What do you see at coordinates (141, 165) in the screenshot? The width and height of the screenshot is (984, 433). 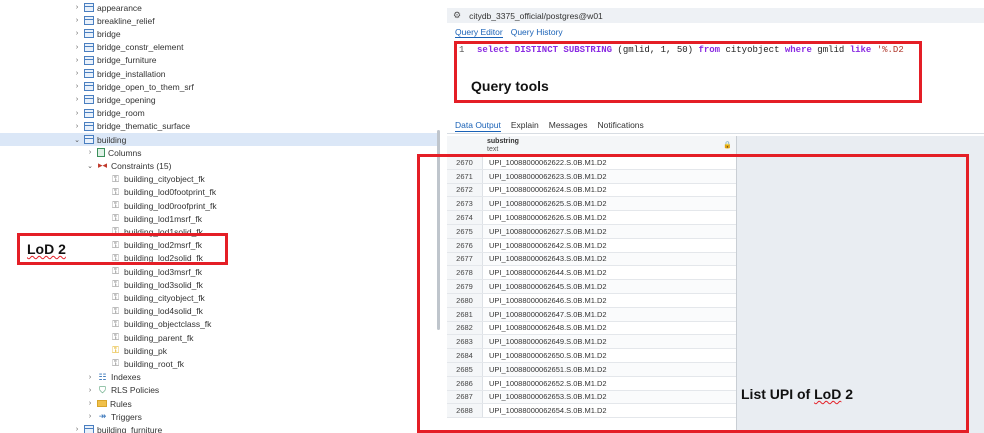 I see `tree-item-label: Constraints (15)` at bounding box center [141, 165].